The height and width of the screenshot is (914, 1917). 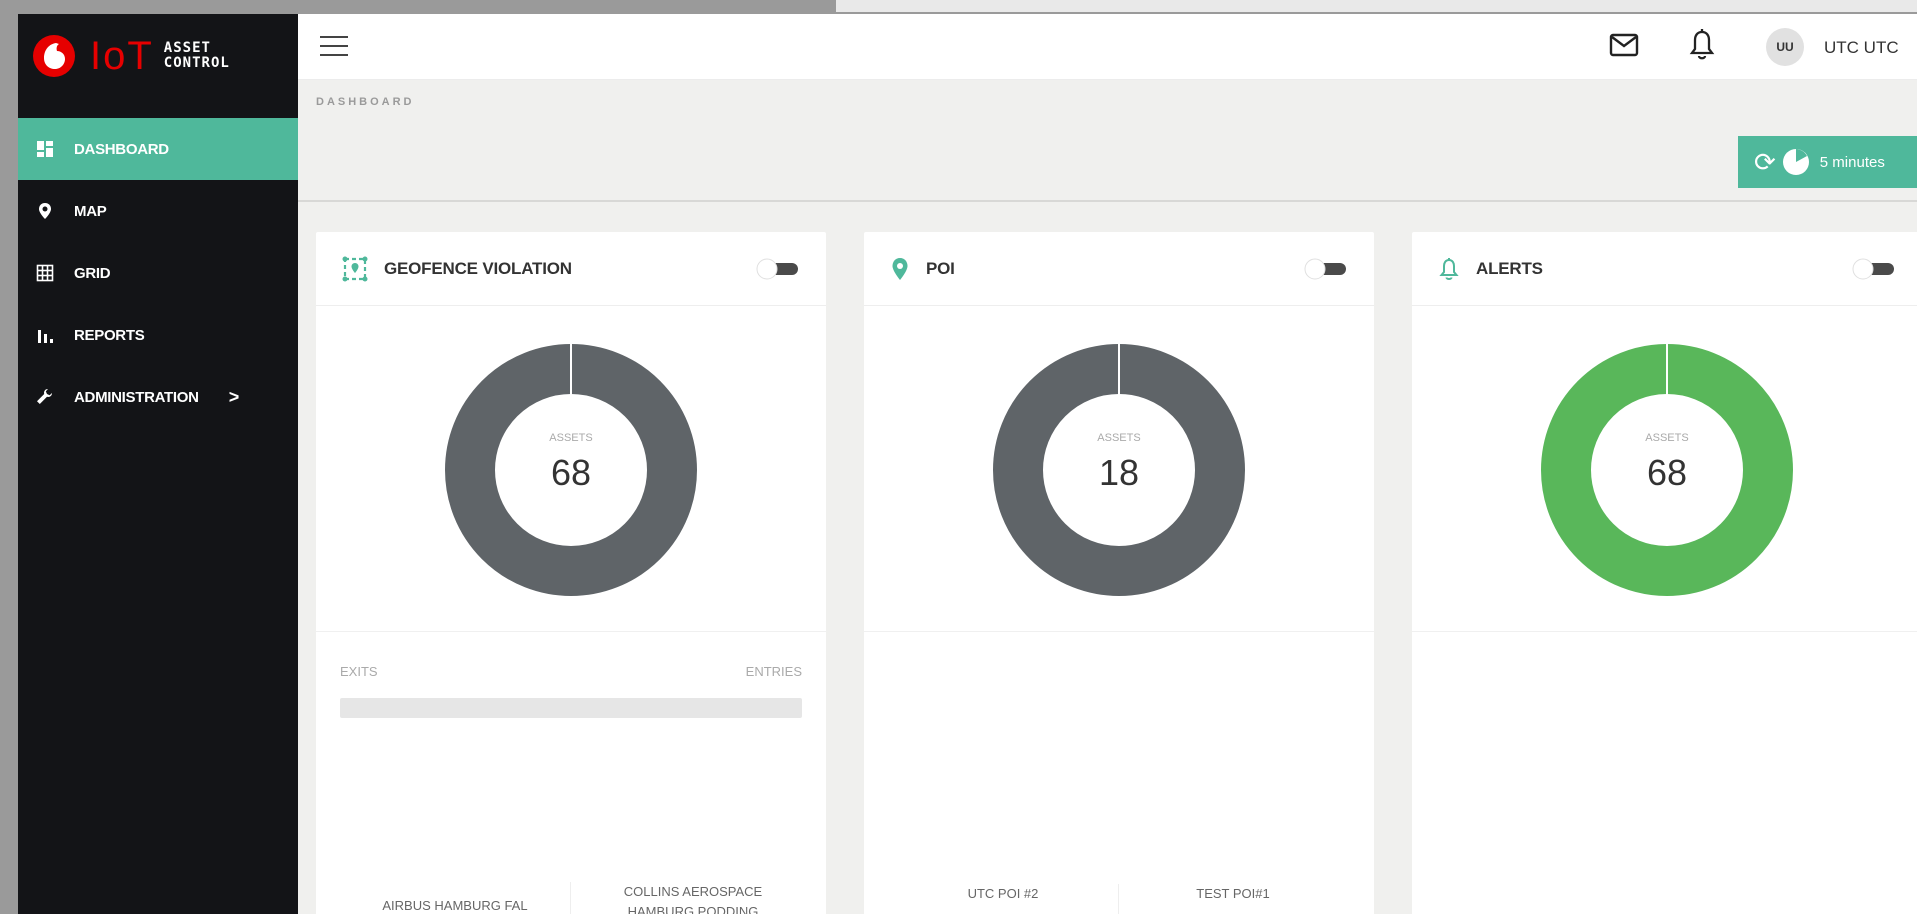 I want to click on refresh-interval-label: 5 minutes, so click(x=1852, y=162).